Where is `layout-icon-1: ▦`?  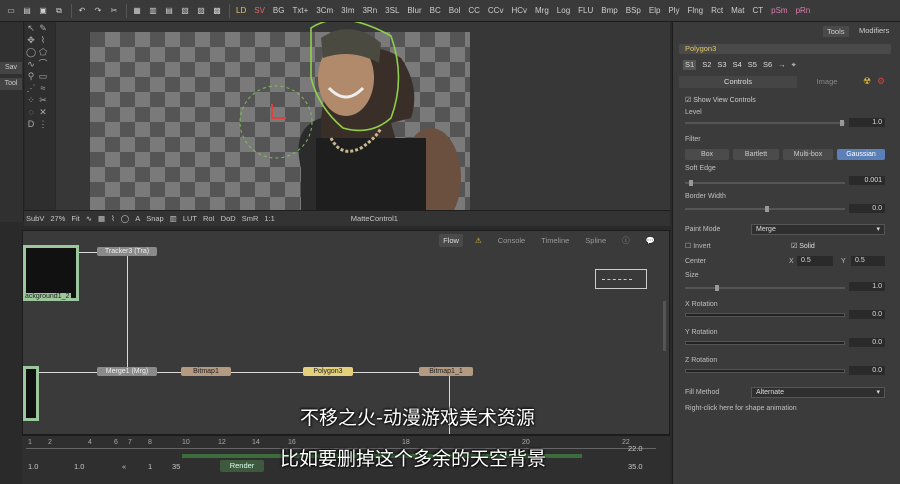
layout-icon-1: ▦ is located at coordinates (137, 11).